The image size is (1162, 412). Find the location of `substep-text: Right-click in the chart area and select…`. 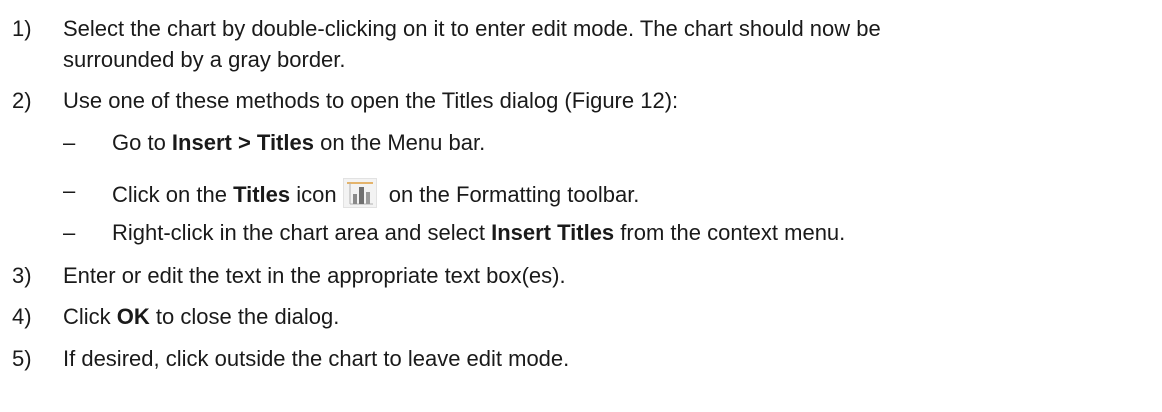

substep-text: Right-click in the chart area and select… is located at coordinates (479, 232).